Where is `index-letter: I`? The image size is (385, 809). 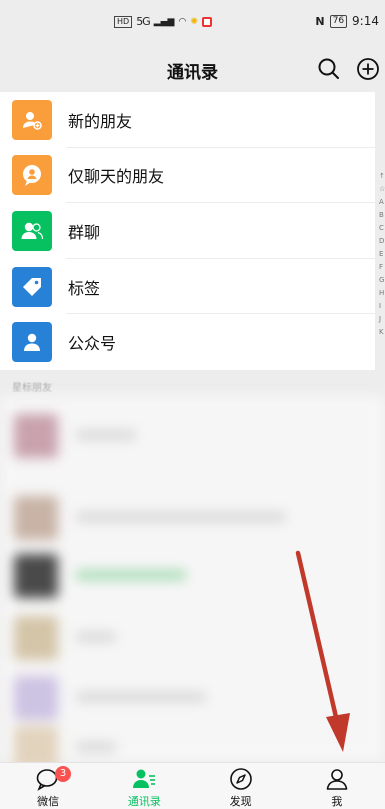 index-letter: I is located at coordinates (382, 306).